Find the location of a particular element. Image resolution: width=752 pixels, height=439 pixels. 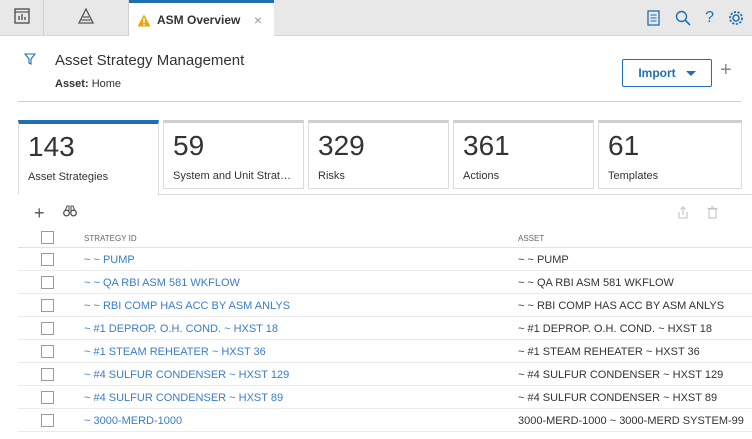

strategy-id-link: ~ #1 STEAM REHEATER ~ HXST 36 is located at coordinates (175, 352).